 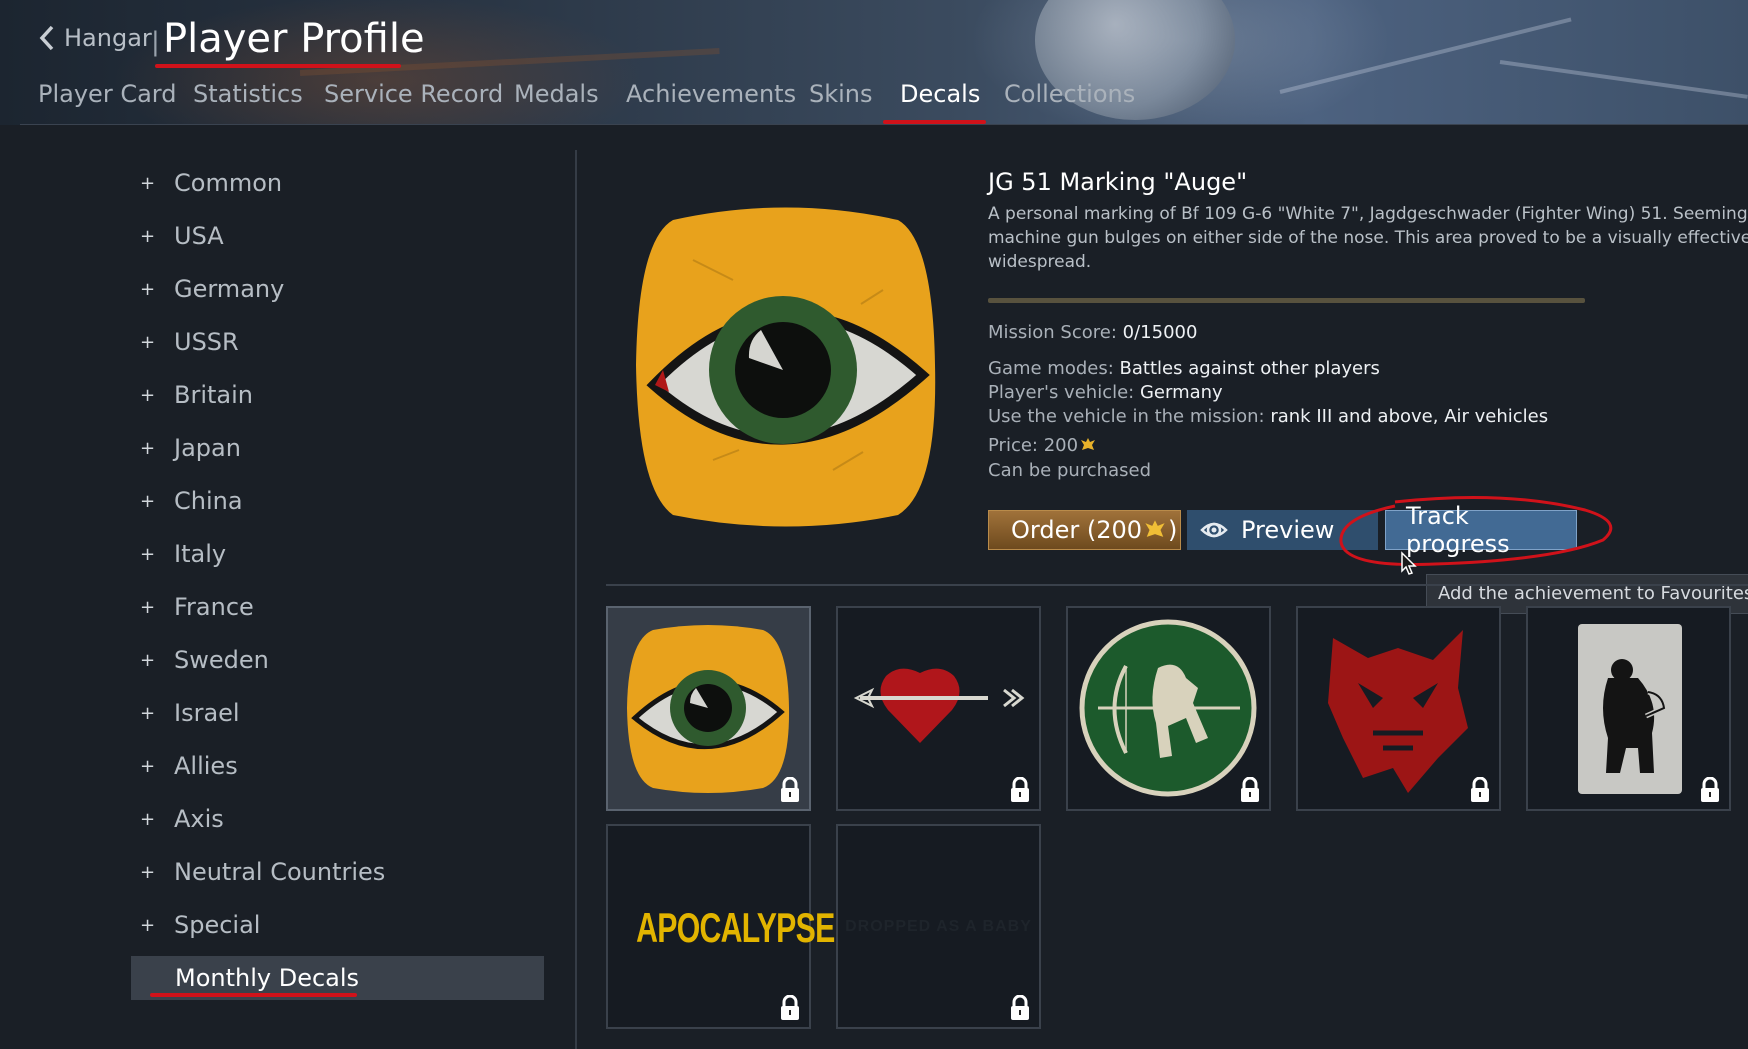 I want to click on mission-progress-bar, so click(x=1286, y=300).